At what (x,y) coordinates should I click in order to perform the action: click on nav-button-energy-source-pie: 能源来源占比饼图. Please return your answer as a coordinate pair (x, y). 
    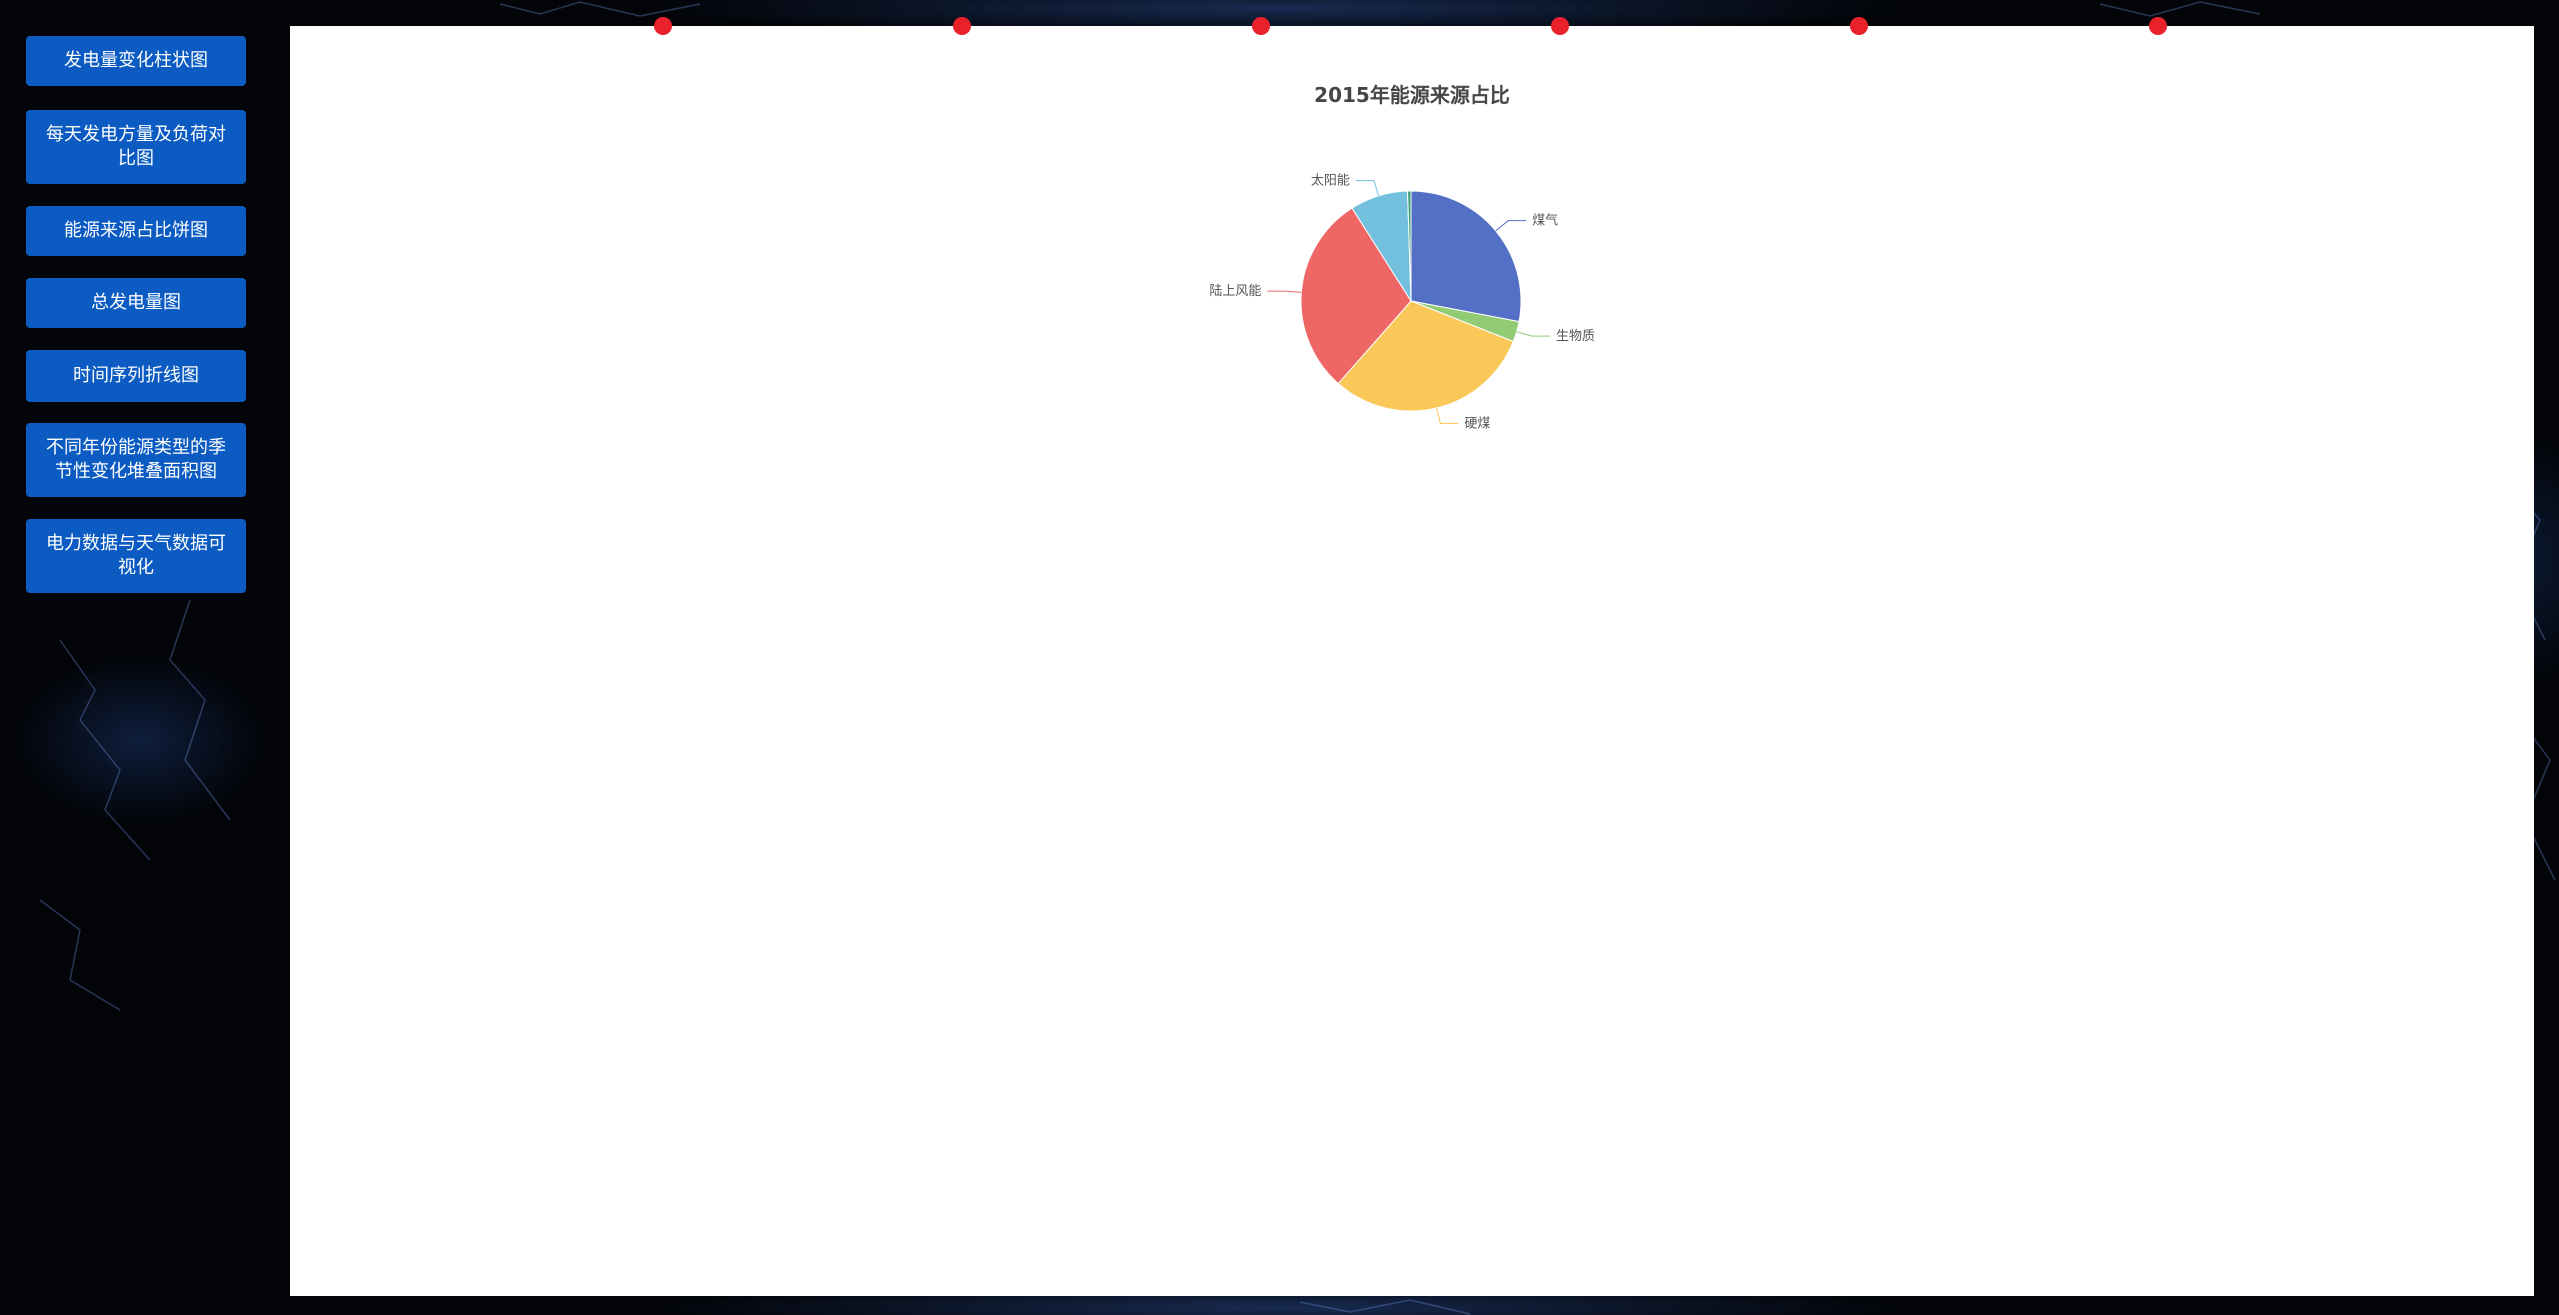
    Looking at the image, I should click on (136, 231).